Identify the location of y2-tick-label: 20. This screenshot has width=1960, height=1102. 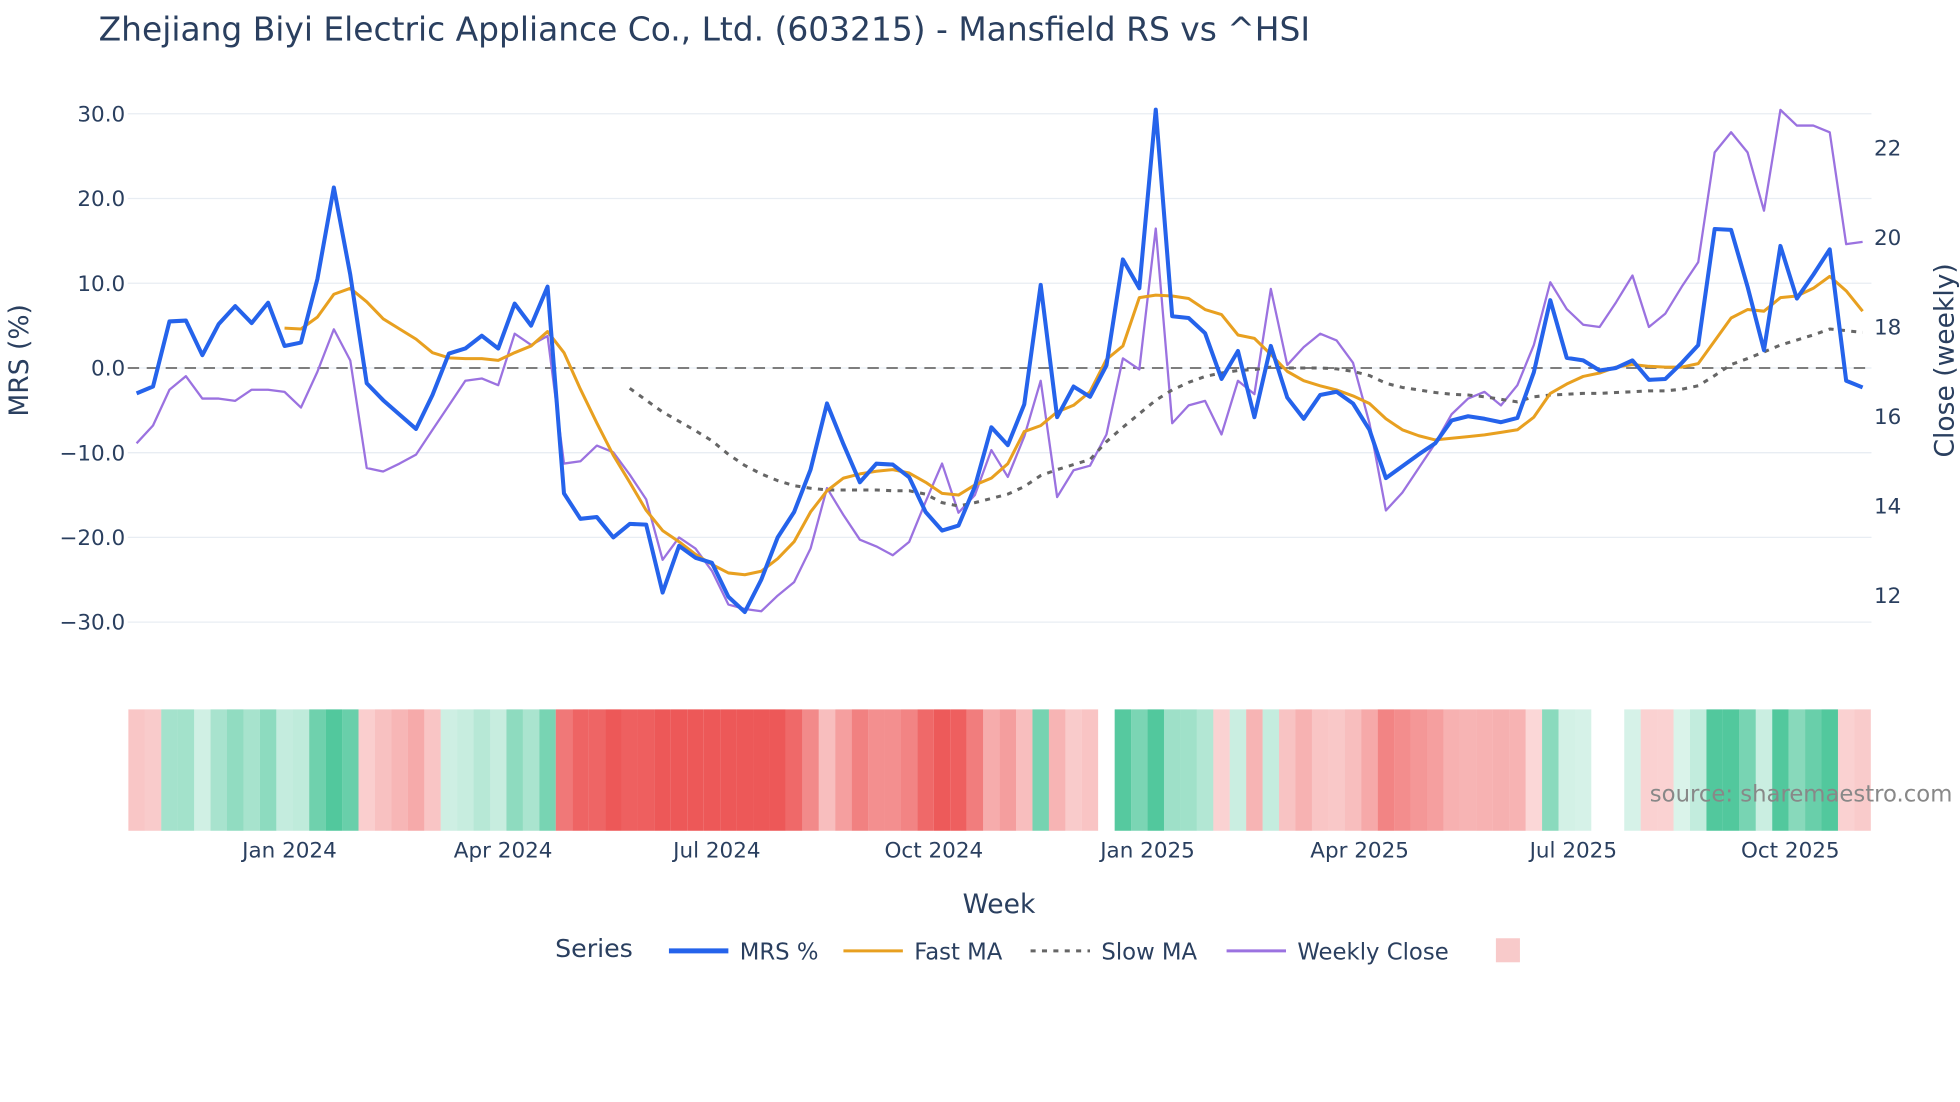
(1887, 238).